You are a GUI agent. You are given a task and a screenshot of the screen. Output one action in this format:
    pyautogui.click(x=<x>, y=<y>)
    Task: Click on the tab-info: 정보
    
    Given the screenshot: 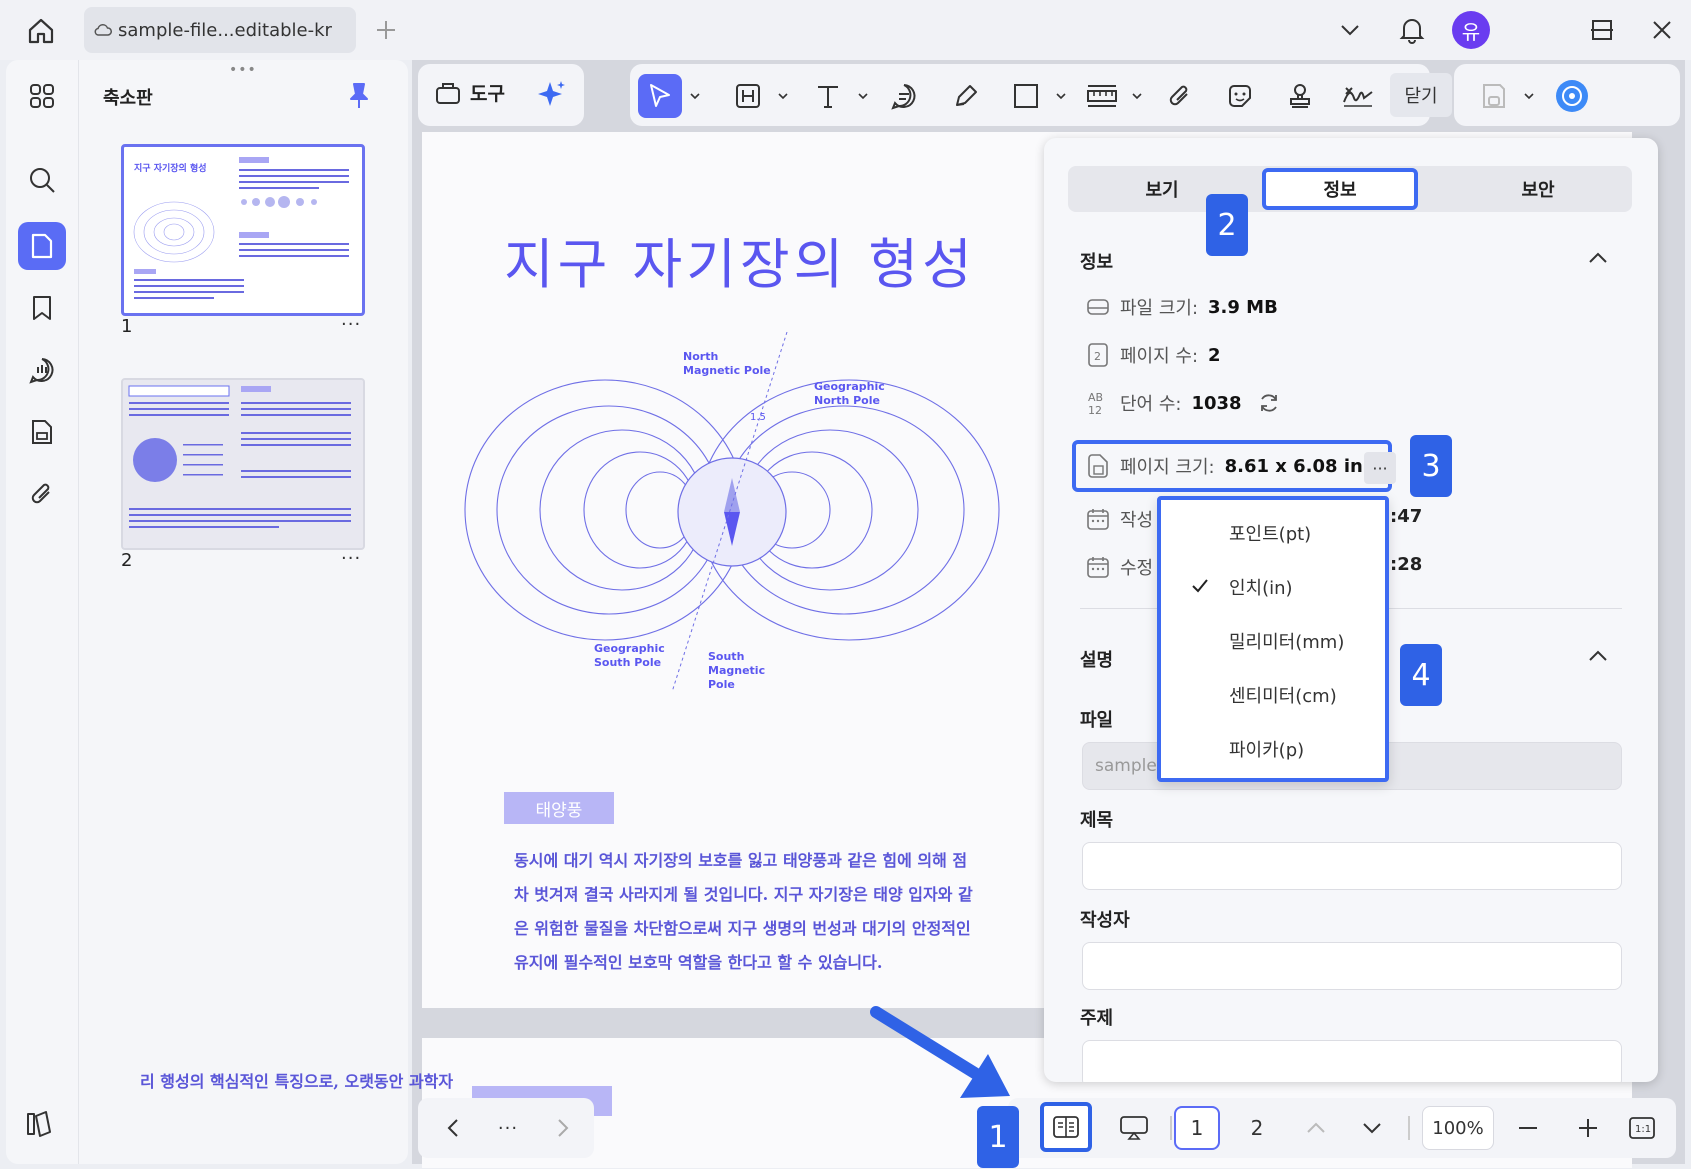 What is the action you would take?
    pyautogui.click(x=1340, y=189)
    